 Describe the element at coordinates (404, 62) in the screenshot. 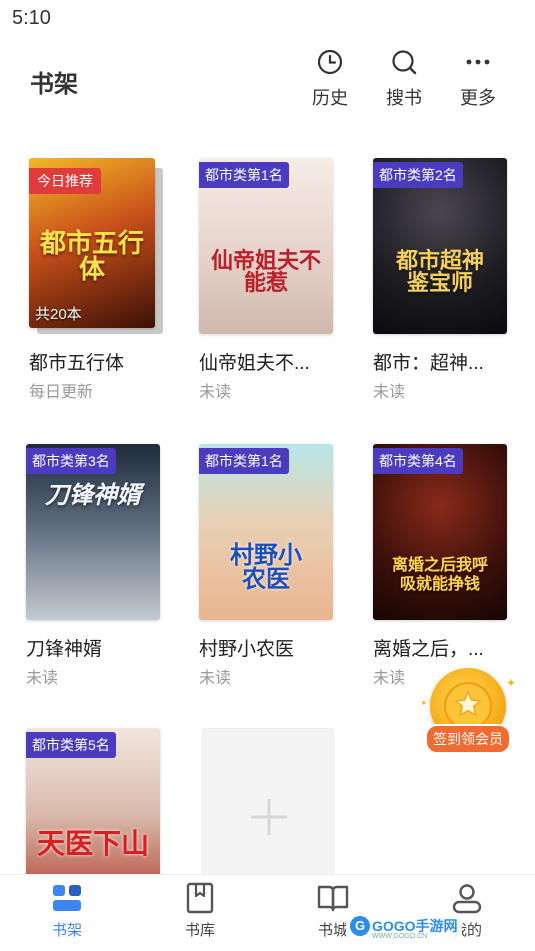

I see `search-icon` at that location.